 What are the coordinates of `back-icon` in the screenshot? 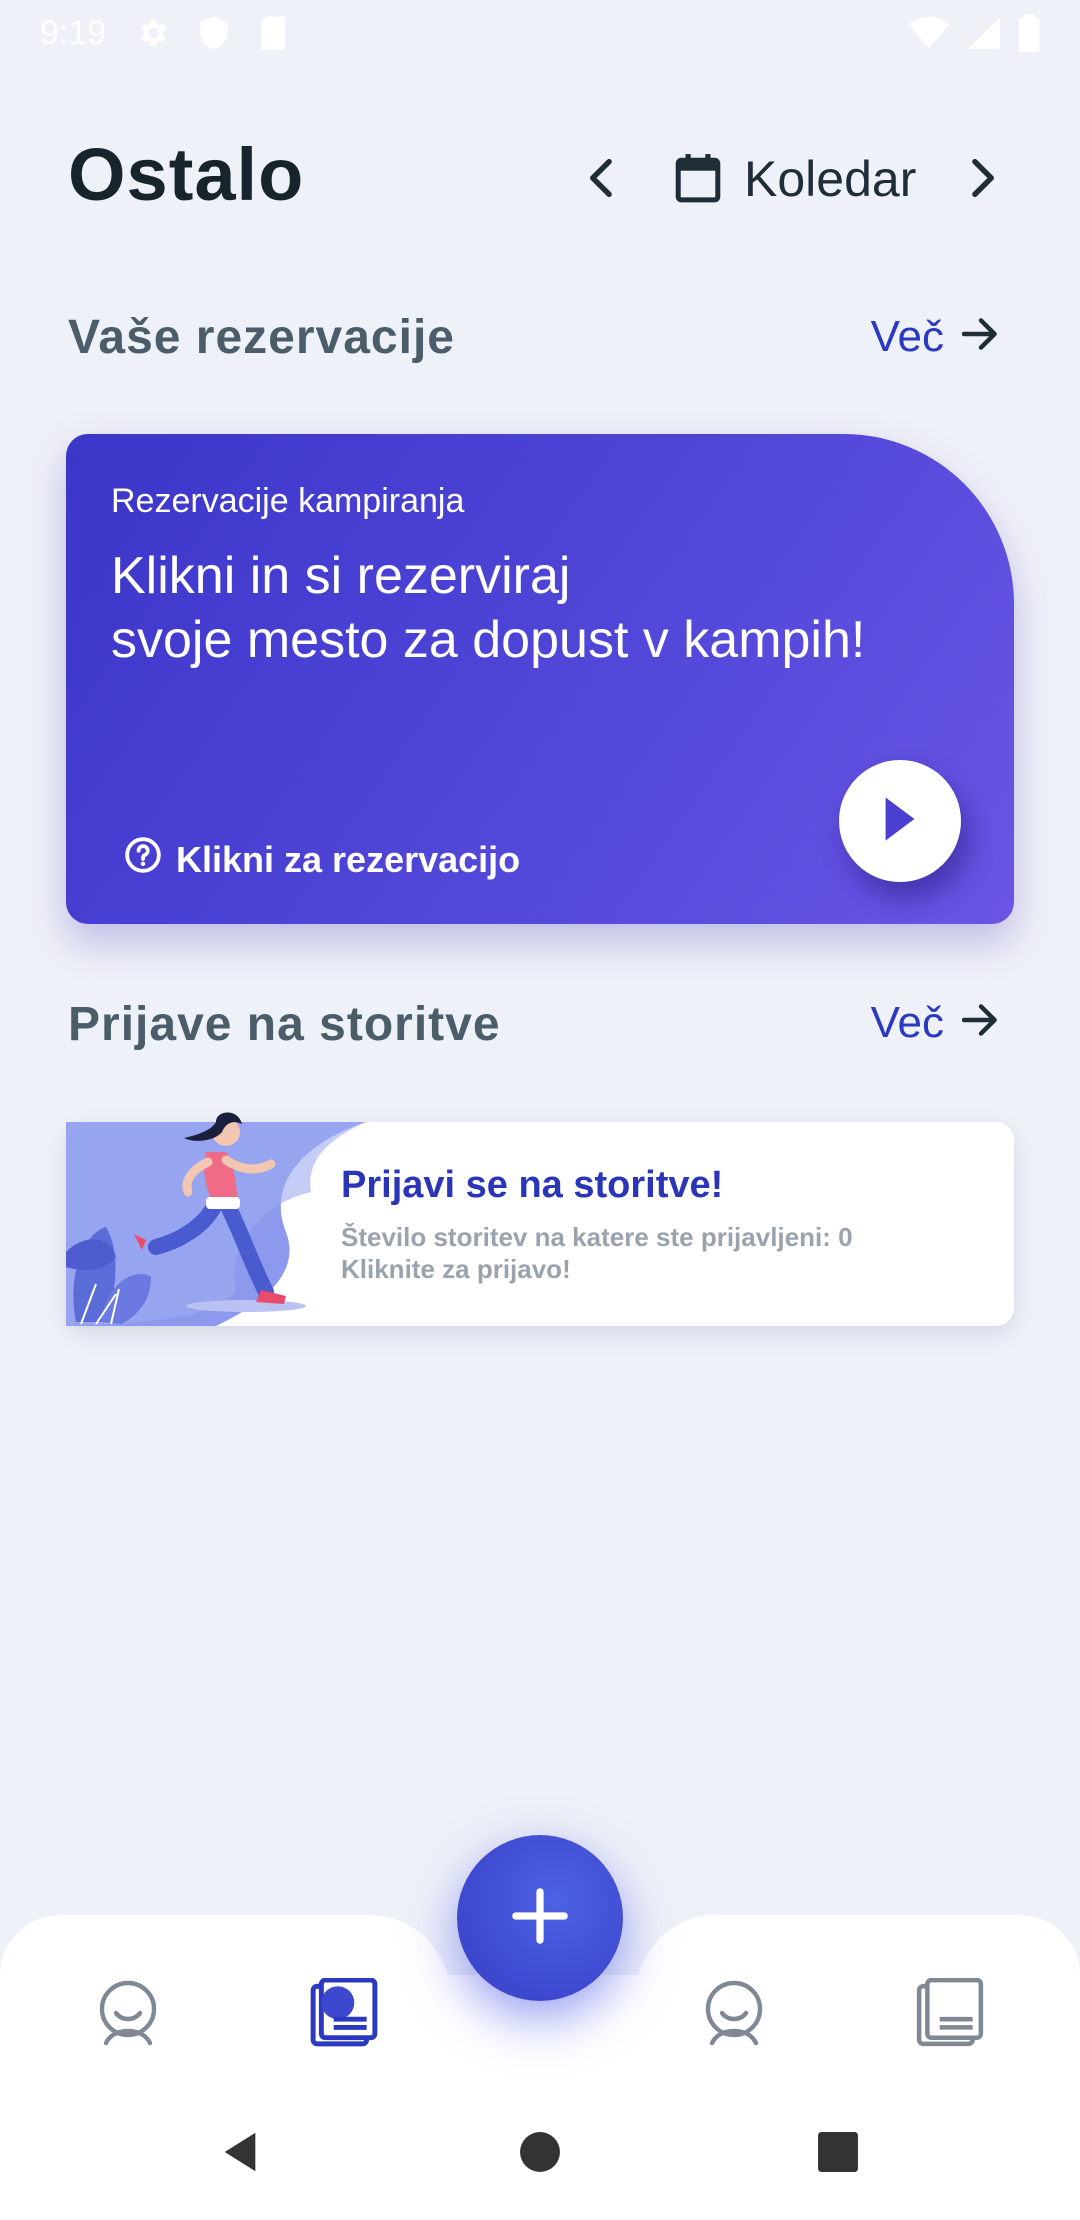 It's located at (240, 2152).